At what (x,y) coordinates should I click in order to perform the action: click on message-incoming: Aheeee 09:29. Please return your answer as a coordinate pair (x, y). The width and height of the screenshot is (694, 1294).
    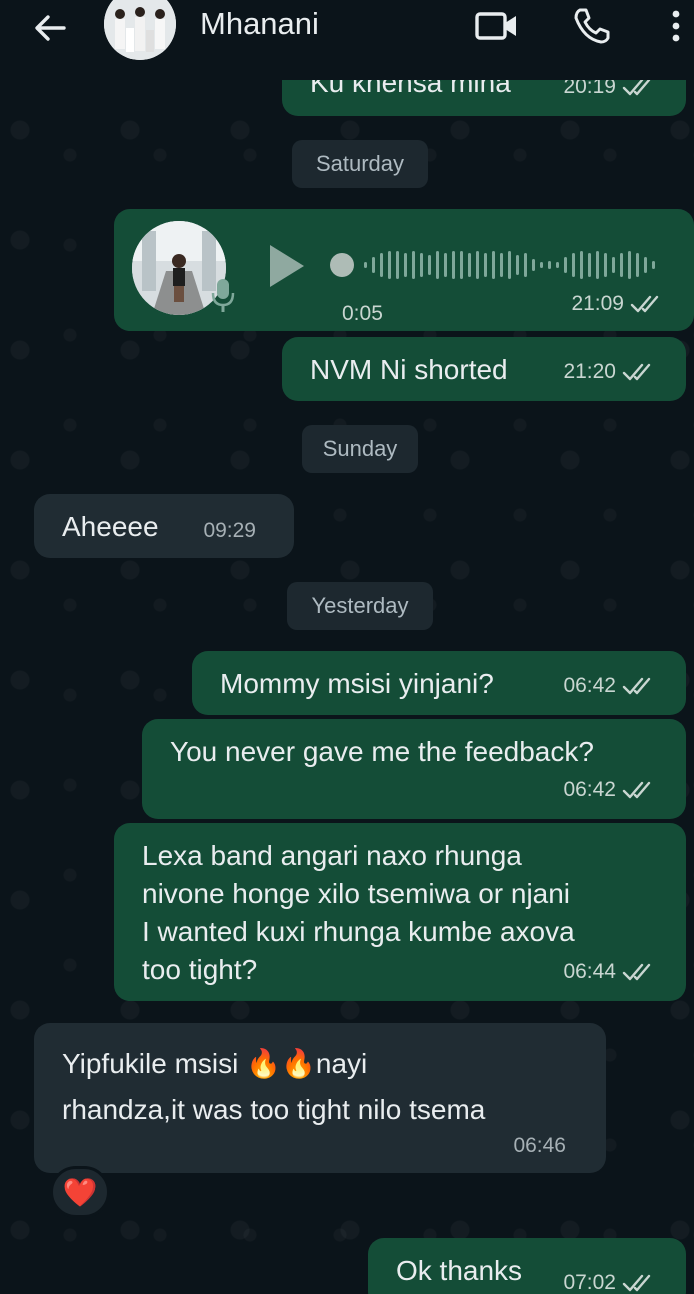
    Looking at the image, I should click on (164, 526).